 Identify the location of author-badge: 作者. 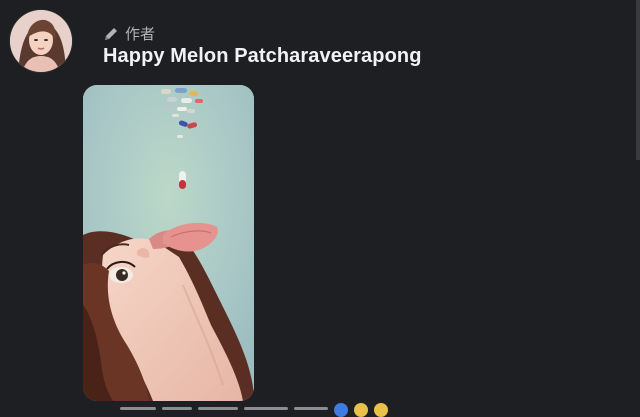
(129, 33).